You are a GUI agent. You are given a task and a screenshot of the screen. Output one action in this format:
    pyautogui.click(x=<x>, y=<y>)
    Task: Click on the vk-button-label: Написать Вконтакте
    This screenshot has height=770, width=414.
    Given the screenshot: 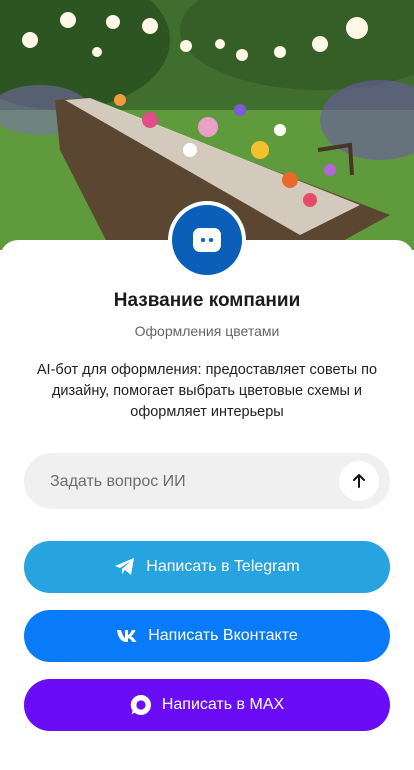 What is the action you would take?
    pyautogui.click(x=223, y=635)
    